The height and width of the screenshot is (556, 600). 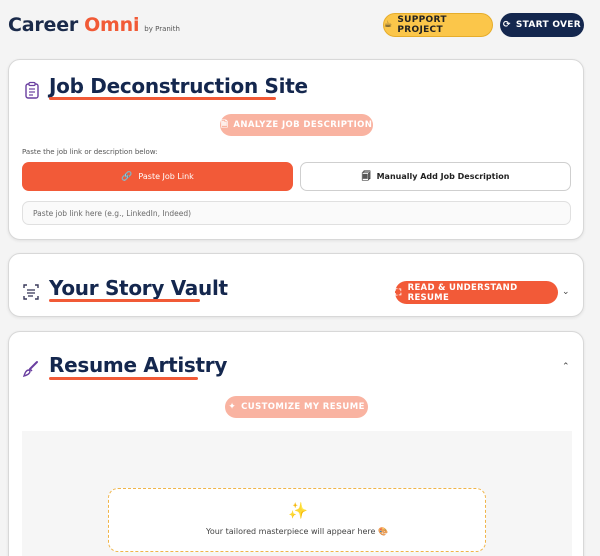 I want to click on read-resume-button: ⛶ READ & UNDERSTAND RESUME, so click(x=476, y=292).